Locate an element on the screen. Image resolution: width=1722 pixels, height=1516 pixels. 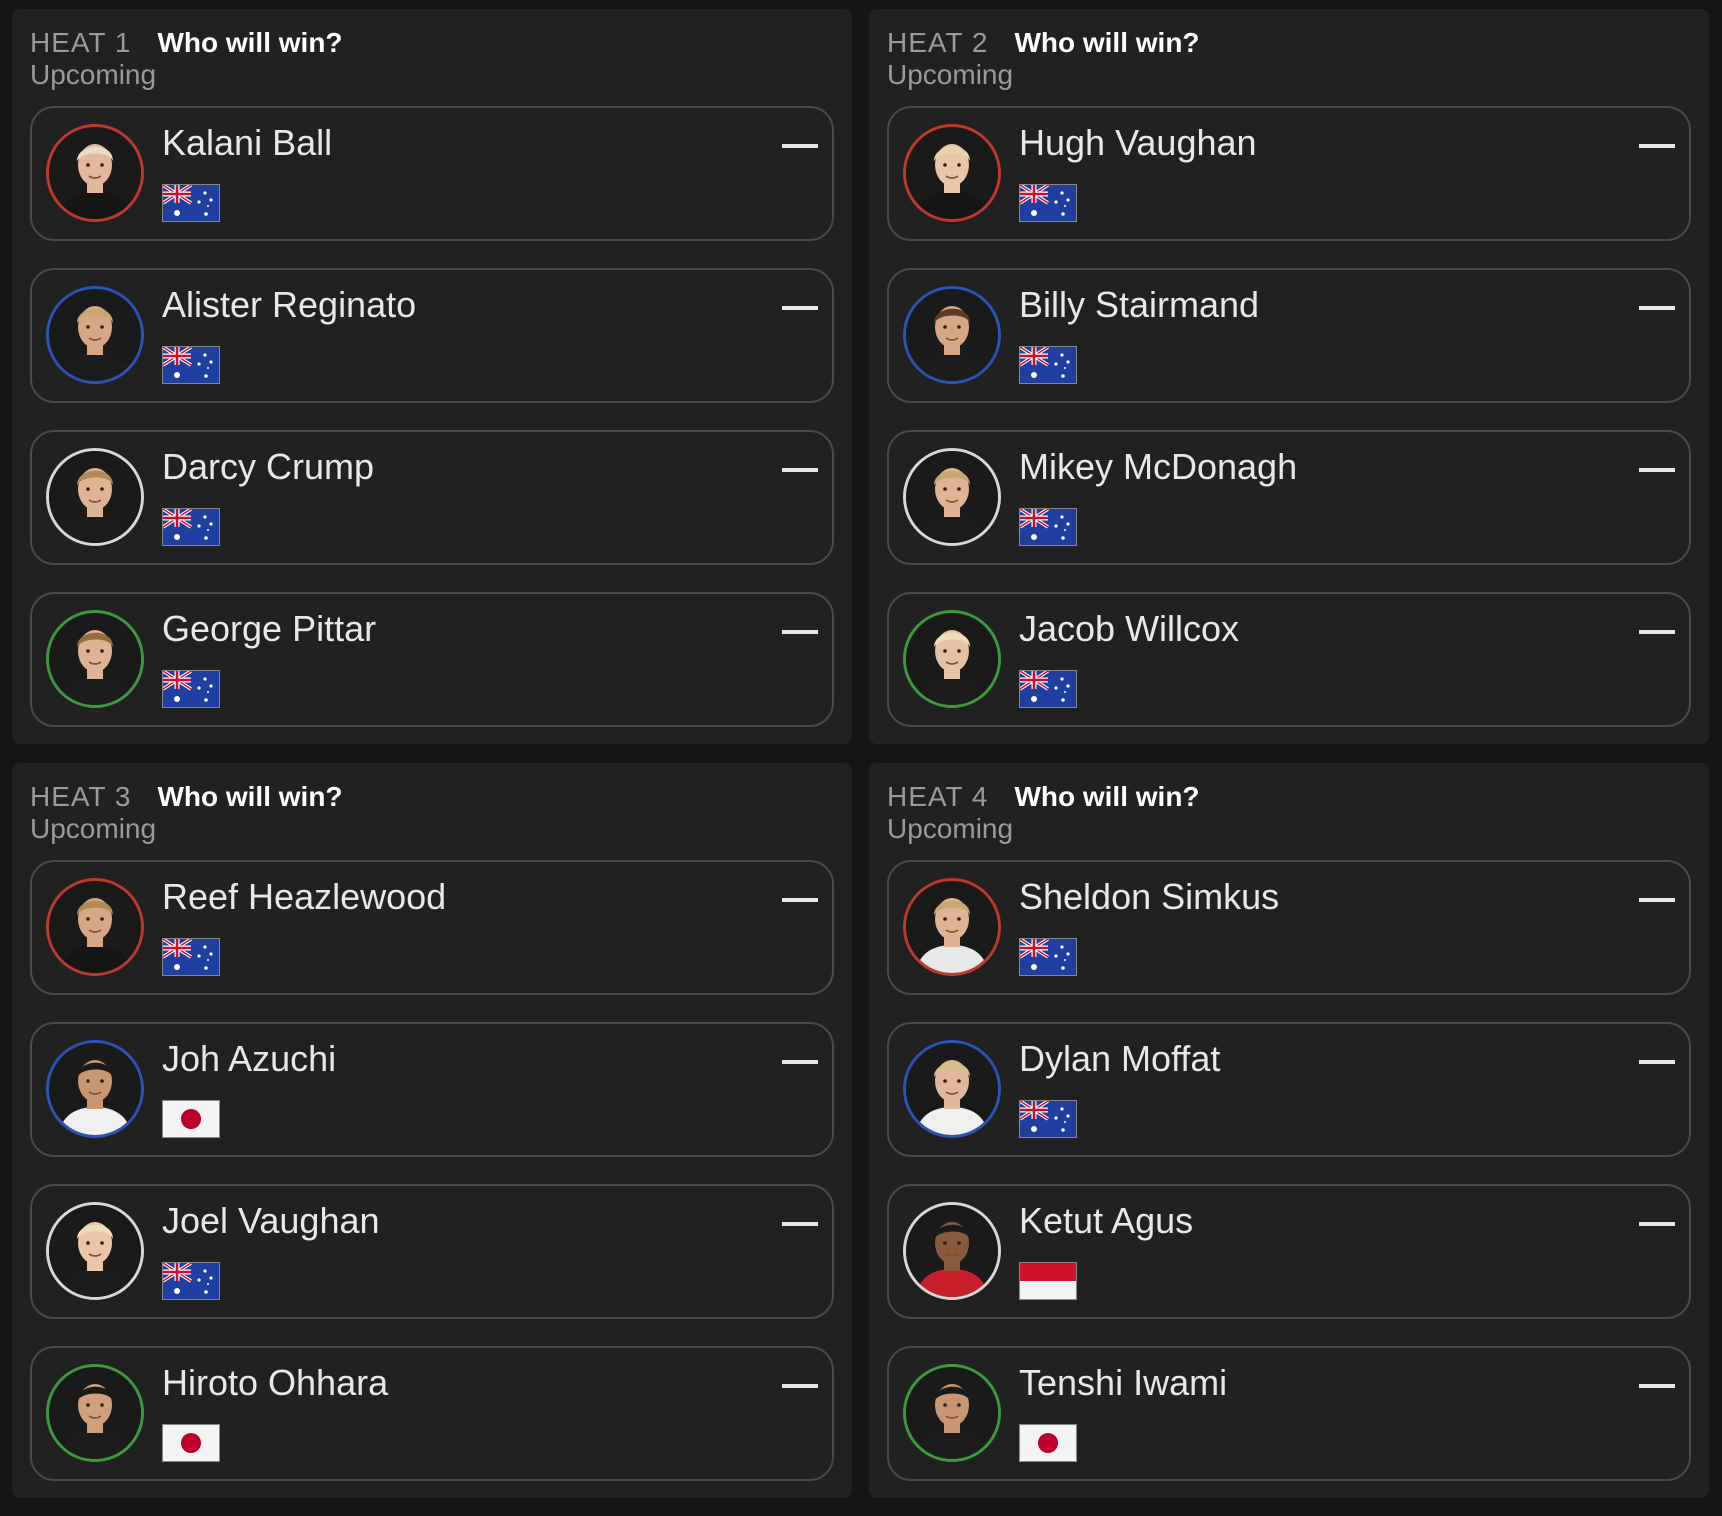
heat-label: HEAT 3 is located at coordinates (81, 796).